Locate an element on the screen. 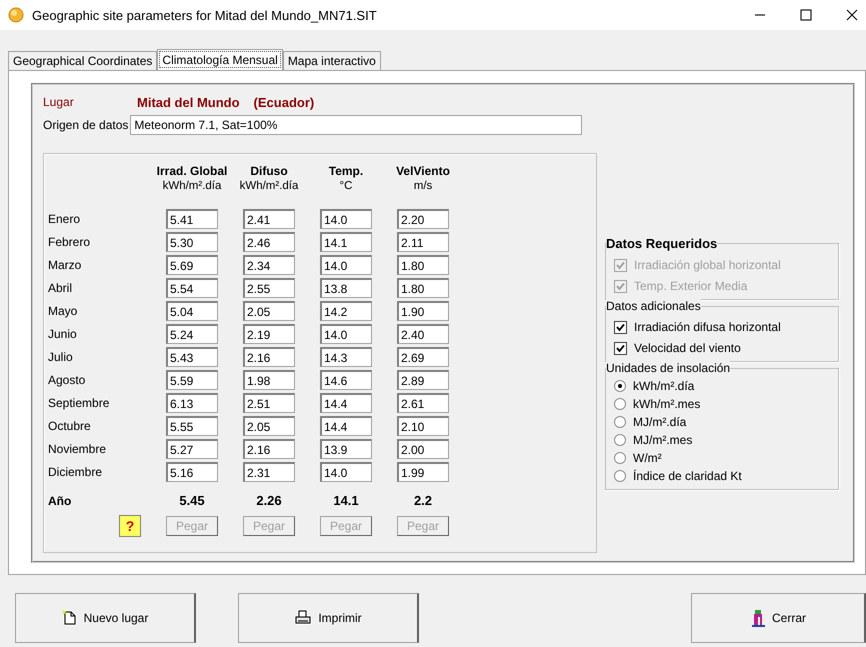 This screenshot has width=866, height=647. column-unit: m/s is located at coordinates (423, 186).